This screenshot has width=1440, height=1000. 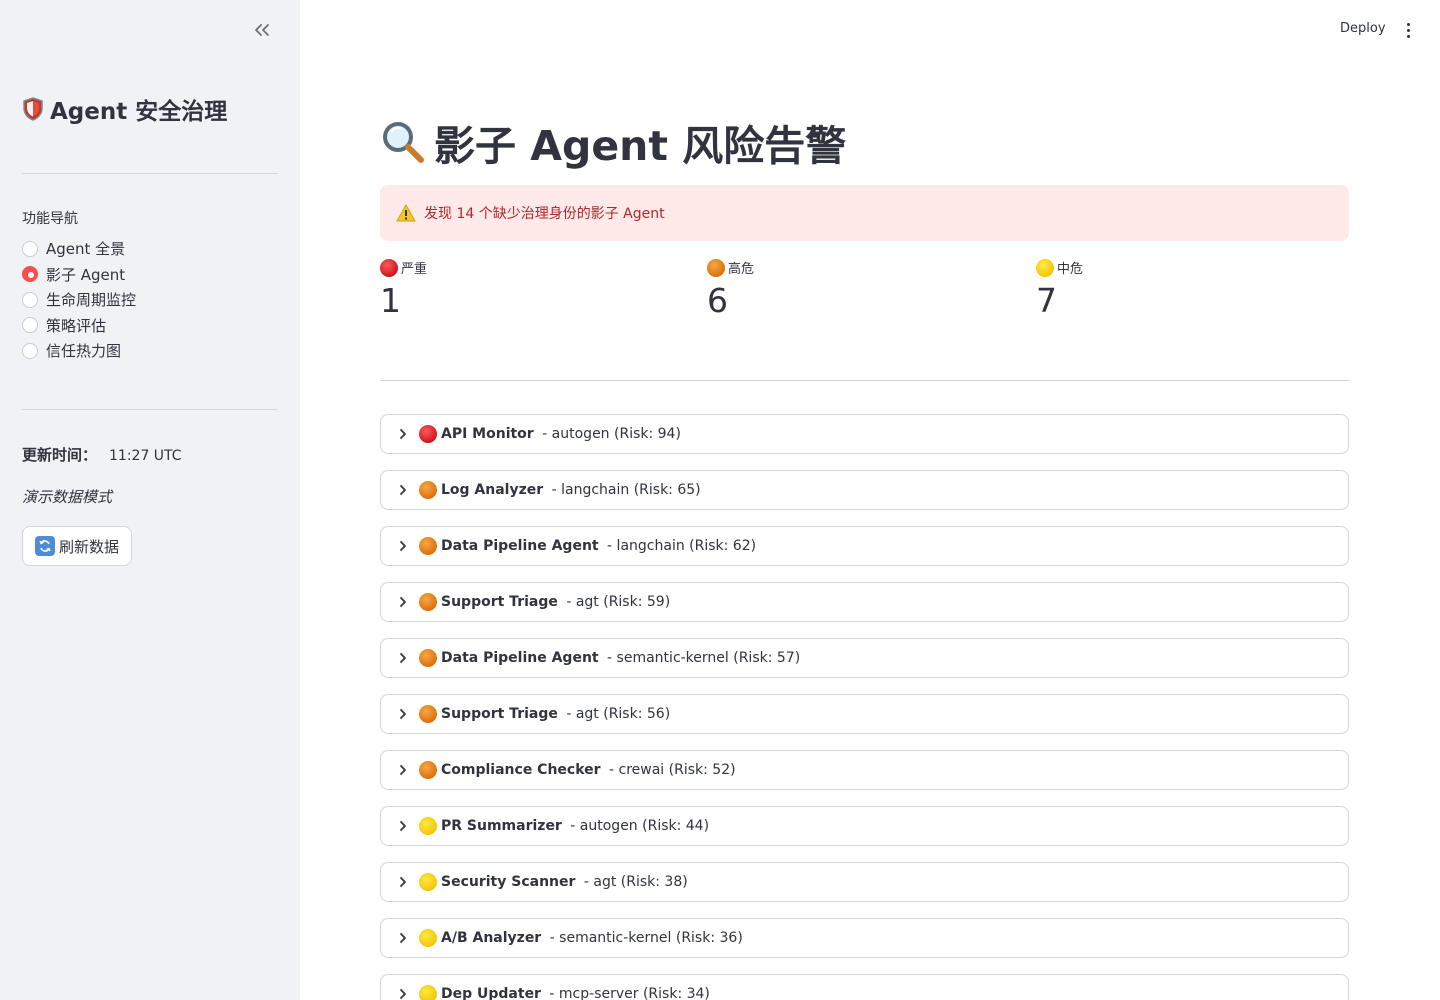 I want to click on magnifier-icon, so click(x=403, y=142).